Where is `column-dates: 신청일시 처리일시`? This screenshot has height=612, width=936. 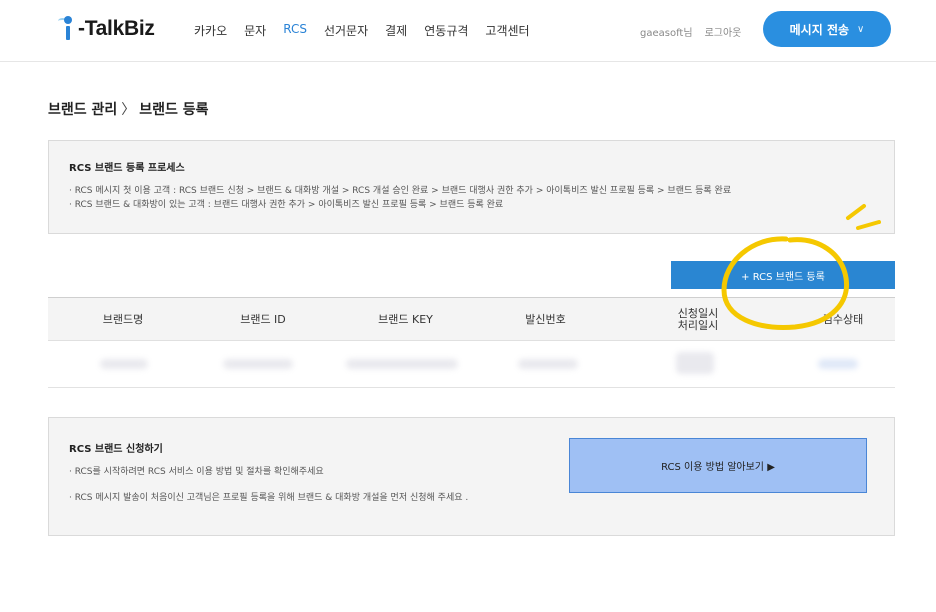 column-dates: 신청일시 처리일시 is located at coordinates (698, 320).